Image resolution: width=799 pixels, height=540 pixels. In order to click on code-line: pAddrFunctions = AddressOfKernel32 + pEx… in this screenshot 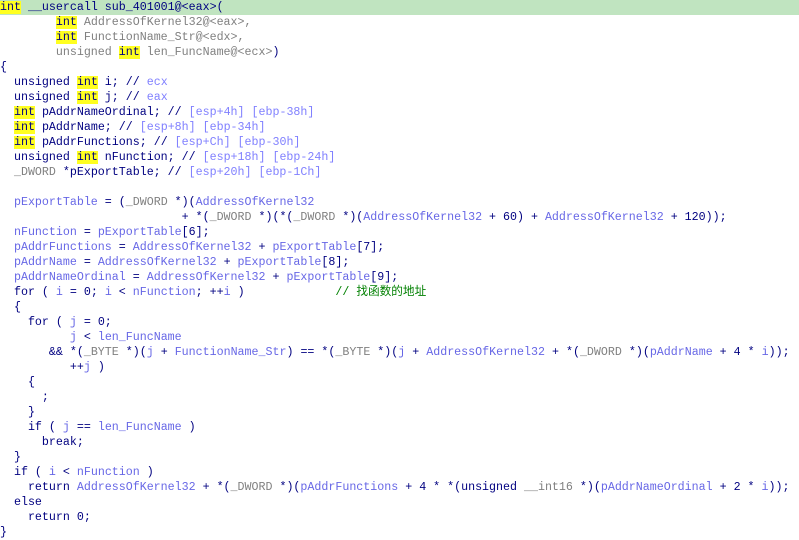, I will do `click(399, 247)`.